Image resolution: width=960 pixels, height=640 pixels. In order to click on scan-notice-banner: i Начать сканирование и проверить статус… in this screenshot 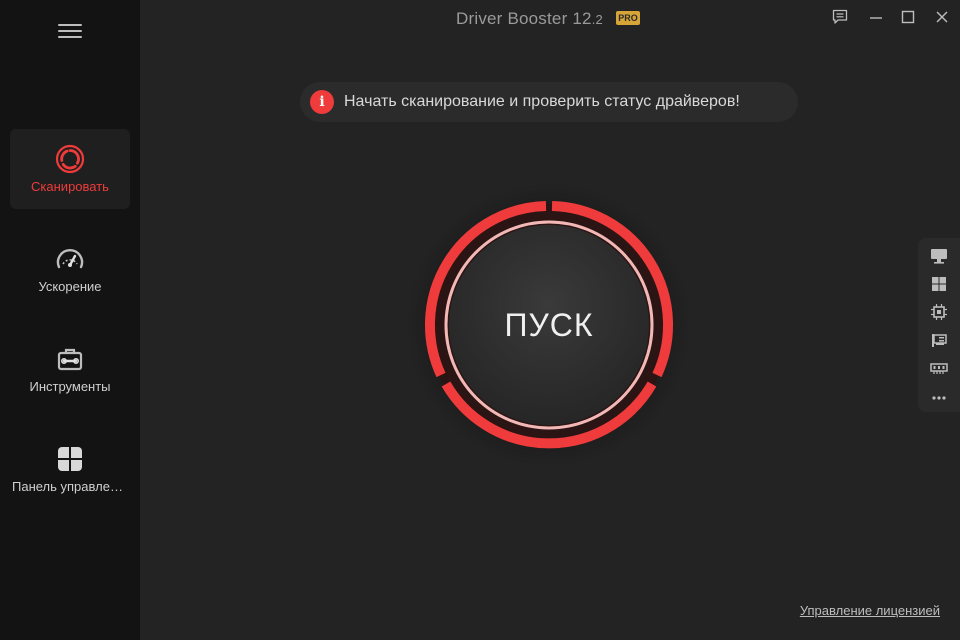, I will do `click(549, 102)`.